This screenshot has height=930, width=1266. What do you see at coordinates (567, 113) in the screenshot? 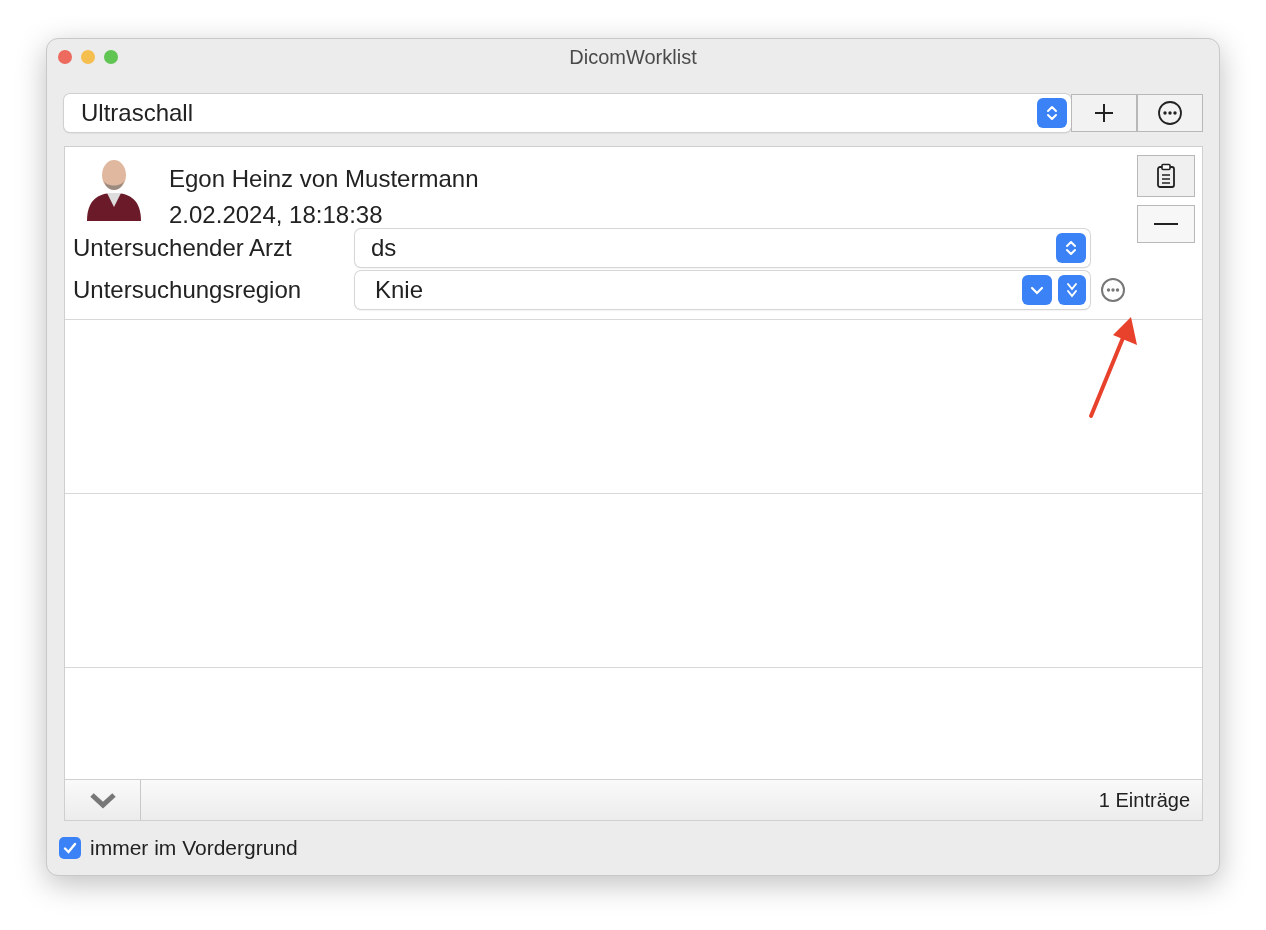
I see `worklist-dropdown: Ultraschall` at bounding box center [567, 113].